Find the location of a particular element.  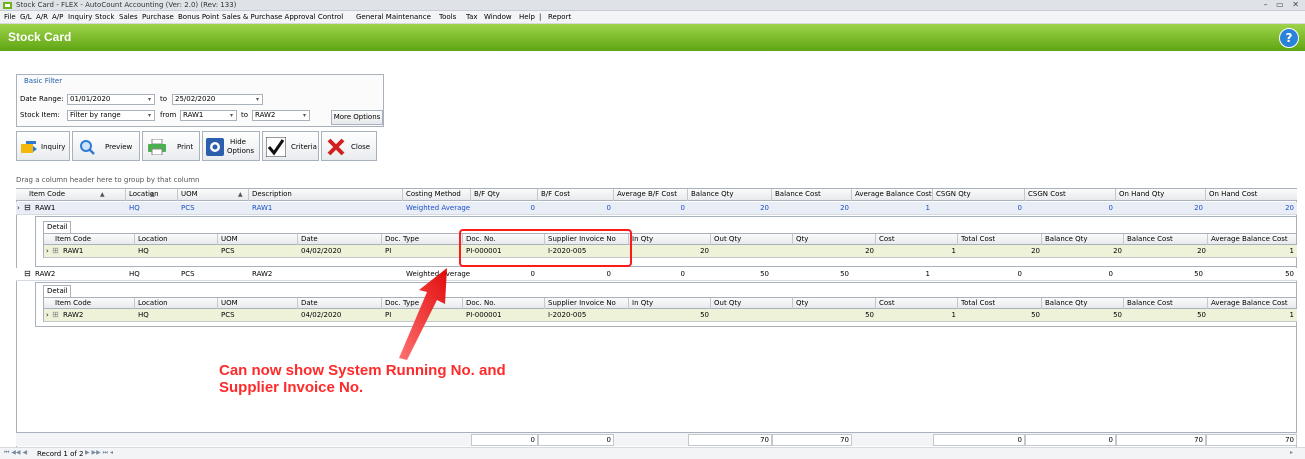

col-bf-cost: B/F Cost is located at coordinates (576, 195).